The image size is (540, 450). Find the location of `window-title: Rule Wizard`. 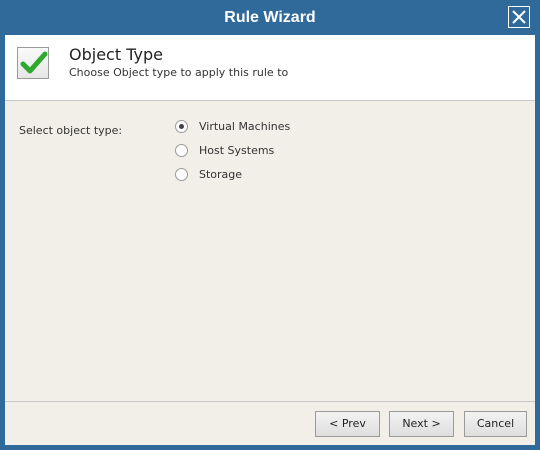

window-title: Rule Wizard is located at coordinates (270, 17).